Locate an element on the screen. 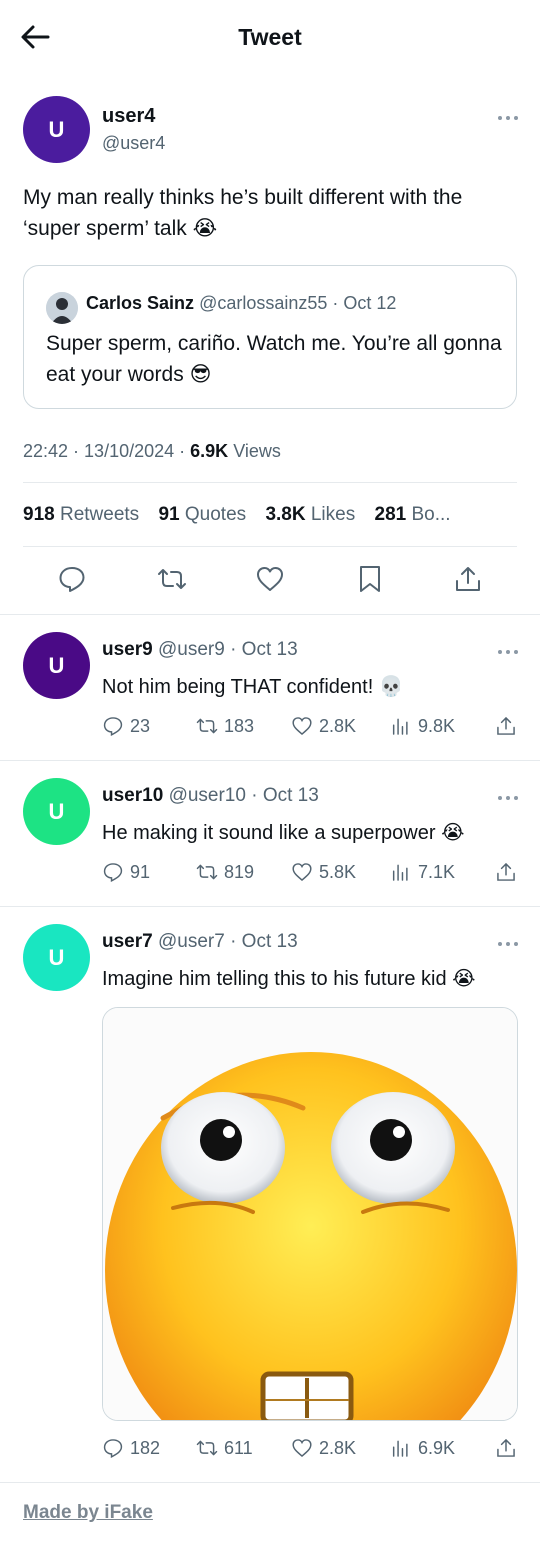  retweets-stat: 918 Retweets is located at coordinates (81, 514).